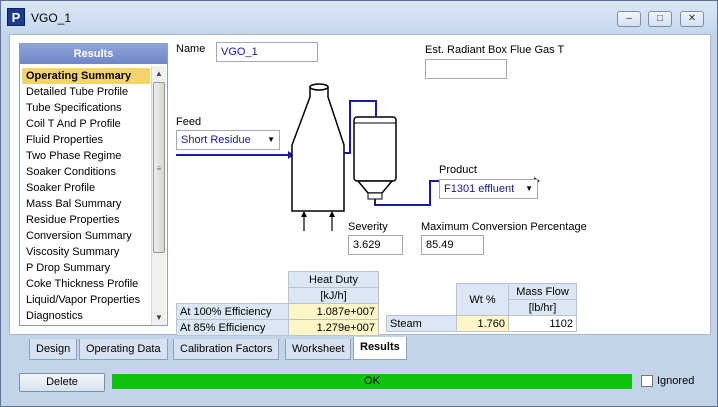  I want to click on wt-header: Wt %, so click(482, 299).